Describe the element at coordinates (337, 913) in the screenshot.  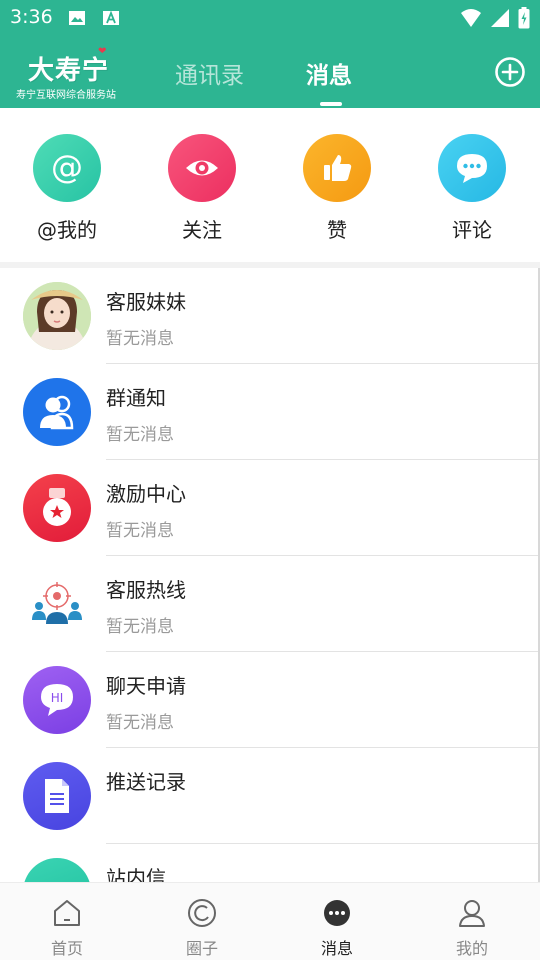
I see `message-icon` at that location.